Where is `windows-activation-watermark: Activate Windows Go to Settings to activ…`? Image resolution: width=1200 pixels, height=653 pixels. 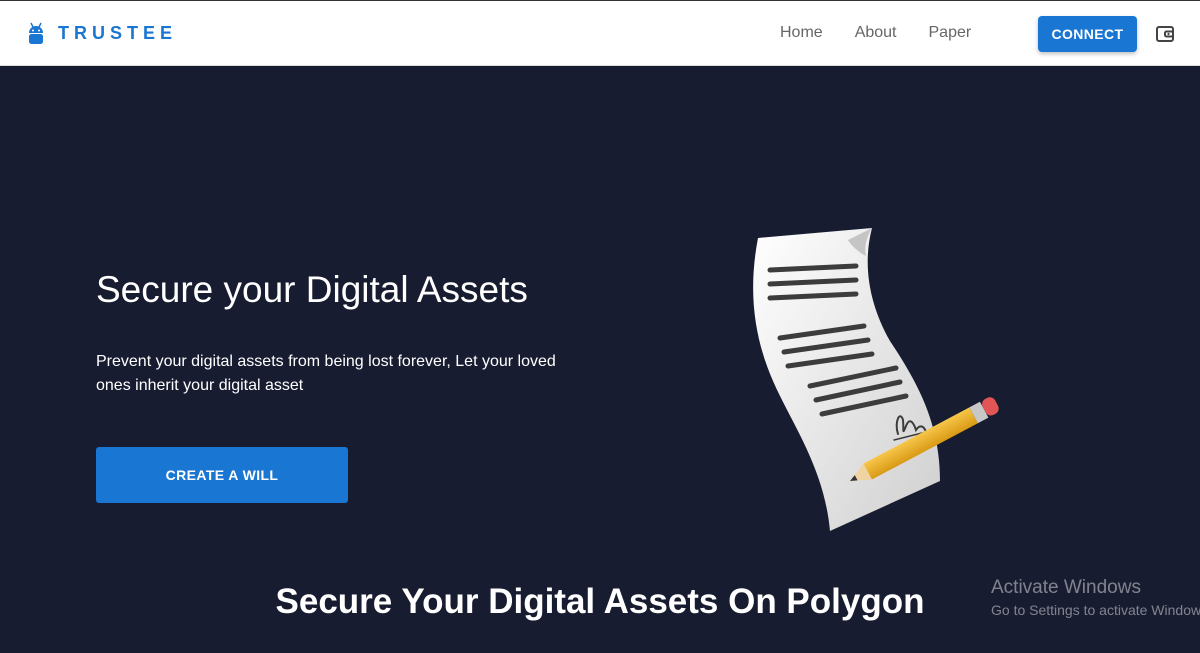
windows-activation-watermark: Activate Windows Go to Settings to activ… is located at coordinates (1095, 598).